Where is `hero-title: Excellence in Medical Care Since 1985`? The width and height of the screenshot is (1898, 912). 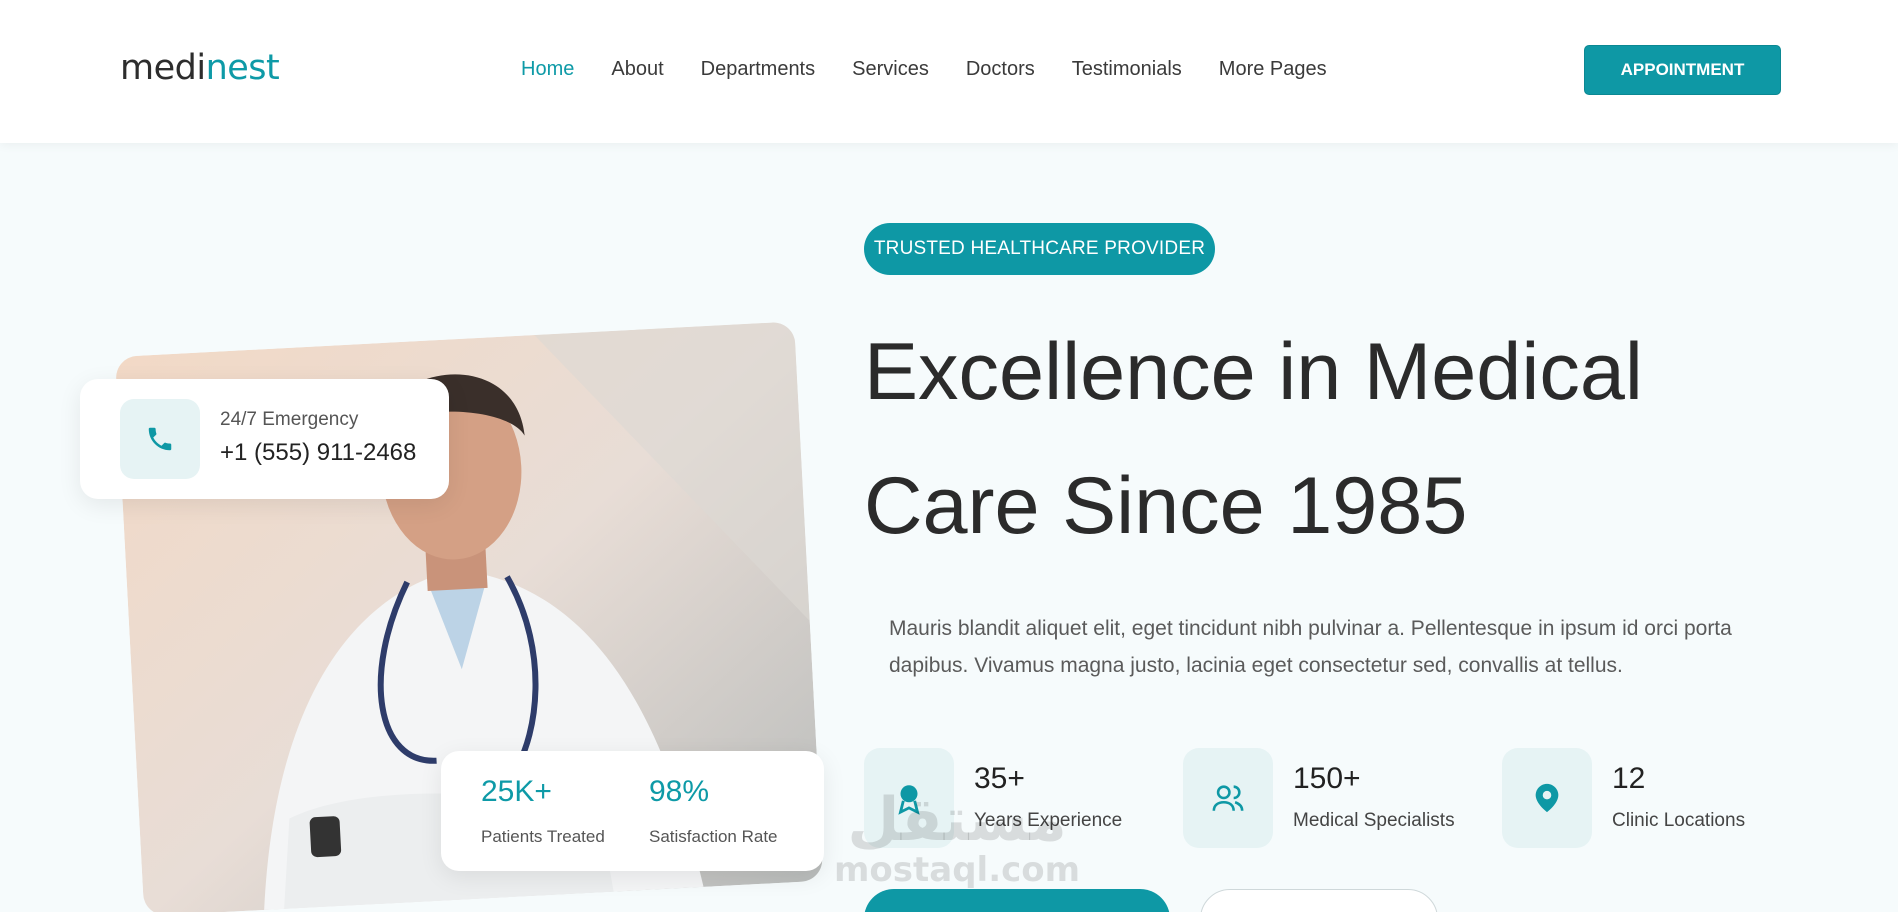 hero-title: Excellence in Medical Care Since 1985 is located at coordinates (1314, 439).